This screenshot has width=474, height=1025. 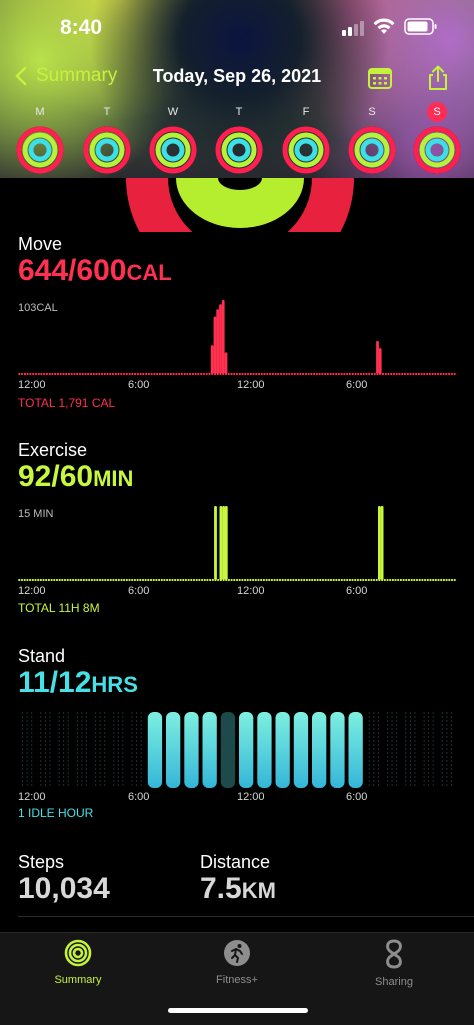 I want to click on move-chart: 103CAL, so click(x=237, y=340).